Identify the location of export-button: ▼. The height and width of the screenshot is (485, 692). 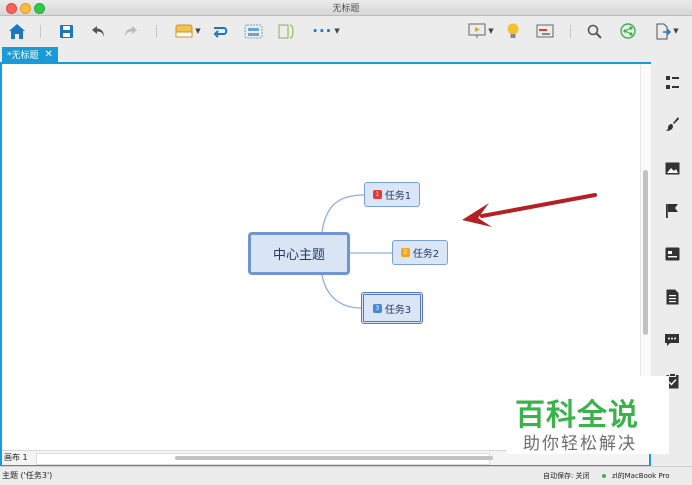
(667, 31).